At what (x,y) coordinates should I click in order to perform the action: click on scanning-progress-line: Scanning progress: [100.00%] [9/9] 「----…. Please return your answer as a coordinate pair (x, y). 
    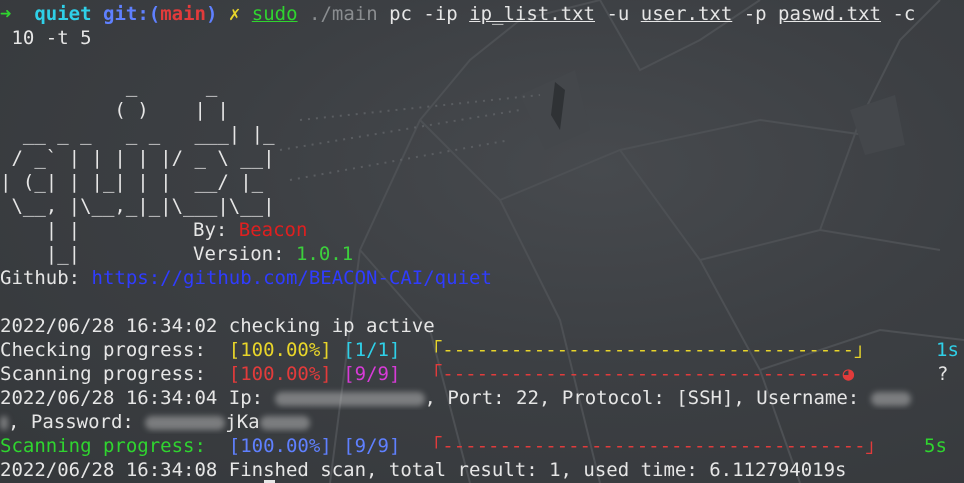
    Looking at the image, I should click on (482, 374).